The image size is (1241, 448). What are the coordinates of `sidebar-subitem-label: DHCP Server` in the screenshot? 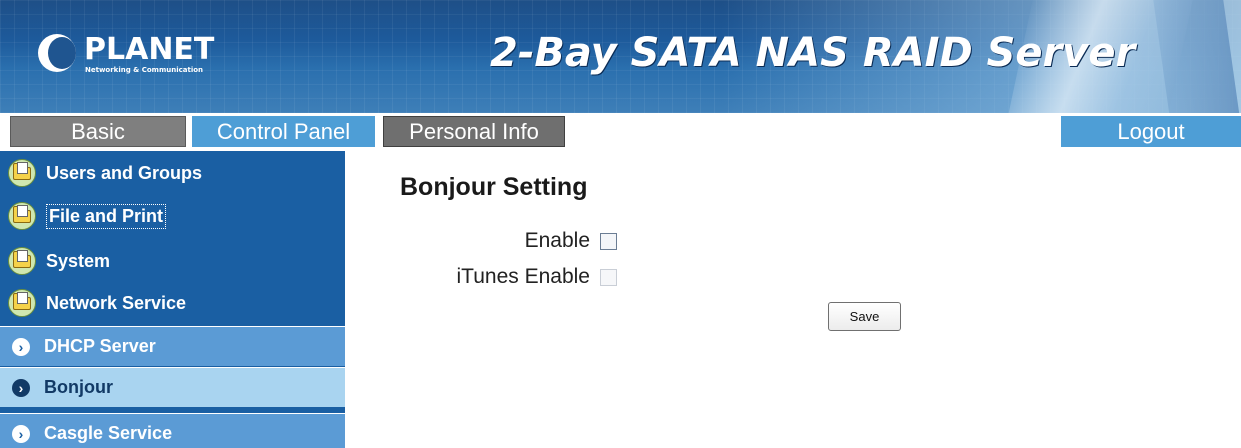 It's located at (100, 346).